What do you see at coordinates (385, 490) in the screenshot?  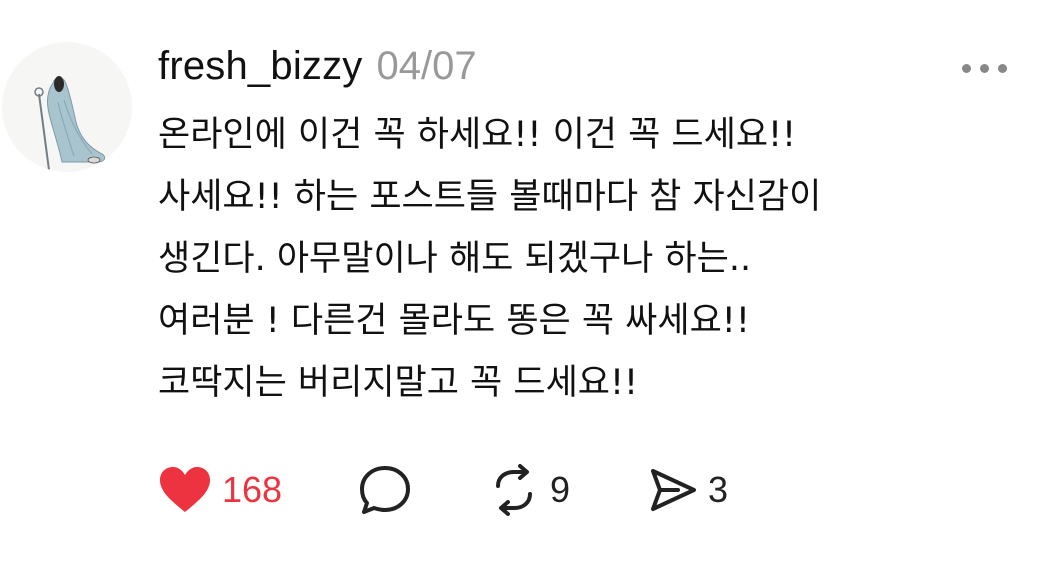 I see `speech-bubble-icon` at bounding box center [385, 490].